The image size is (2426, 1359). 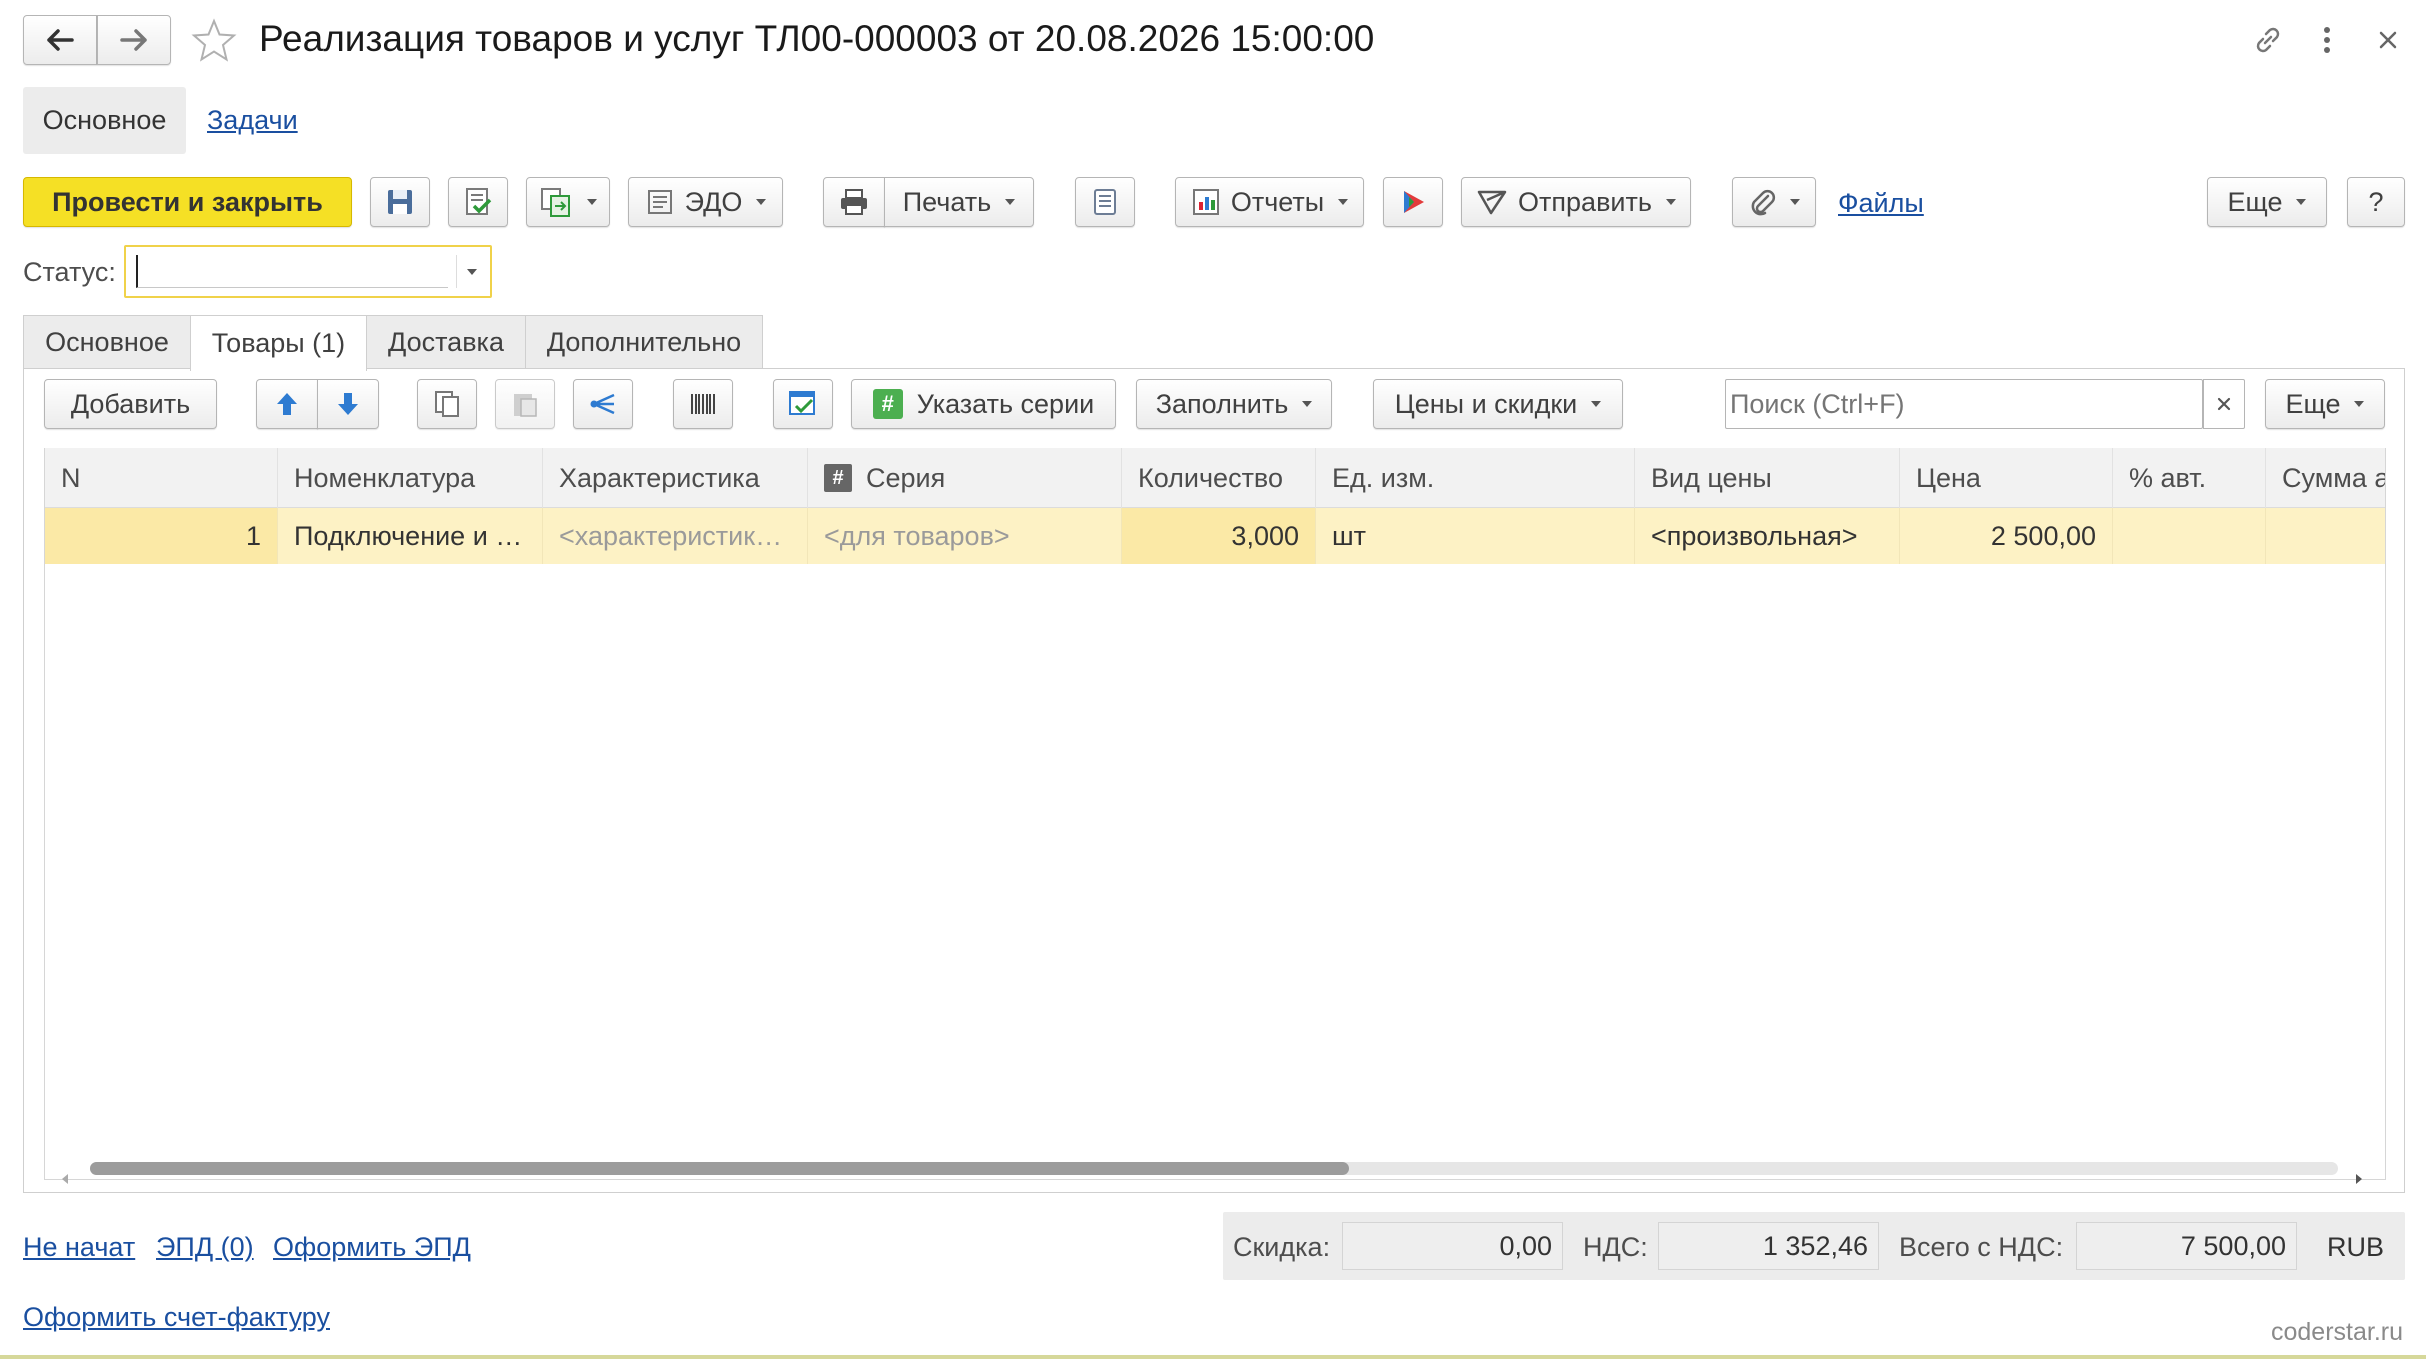 What do you see at coordinates (176, 1317) in the screenshot?
I see `make-invoice-link: Оформить счет-фактуру` at bounding box center [176, 1317].